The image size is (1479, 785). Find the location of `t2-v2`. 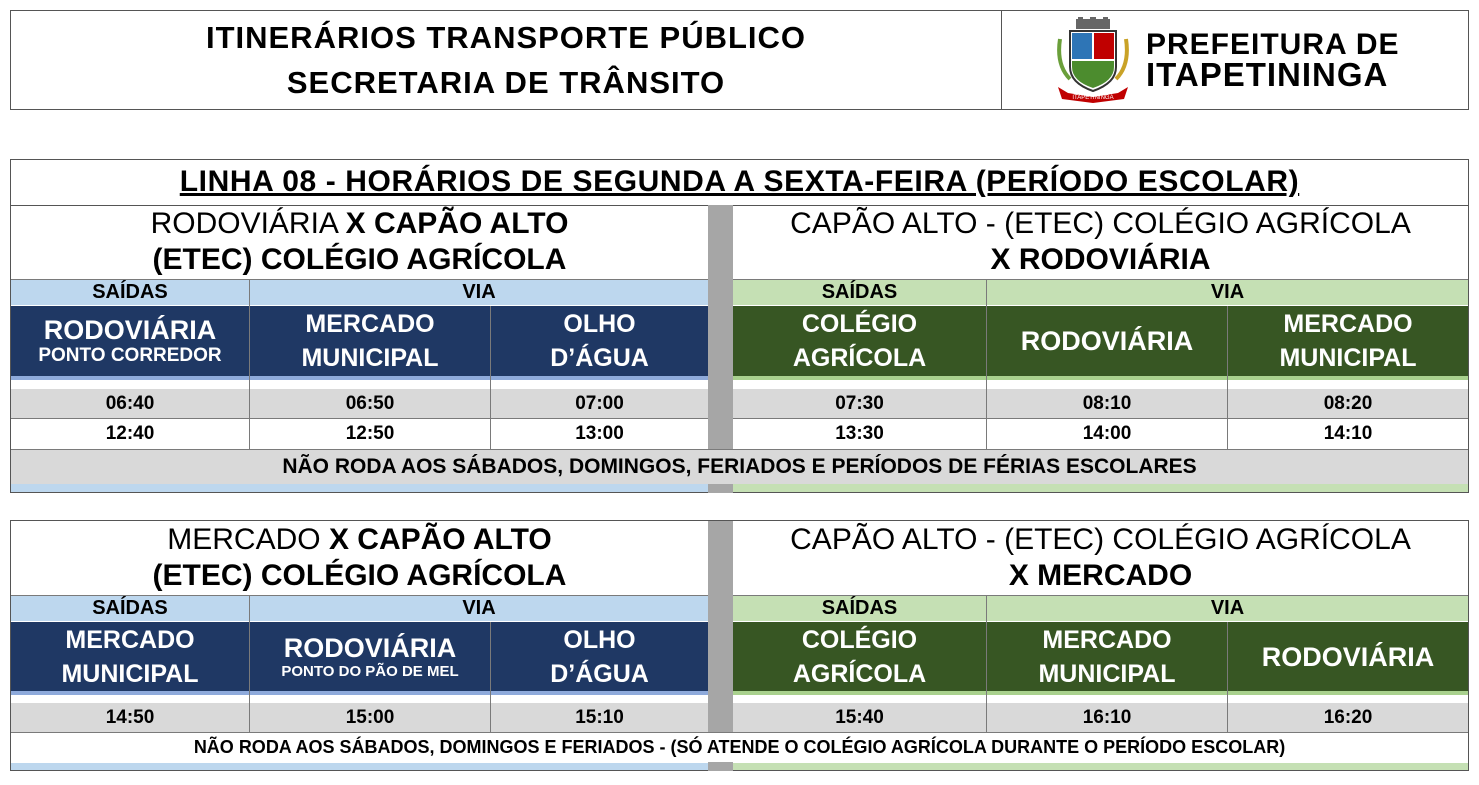

t2-v2 is located at coordinates (490, 677).